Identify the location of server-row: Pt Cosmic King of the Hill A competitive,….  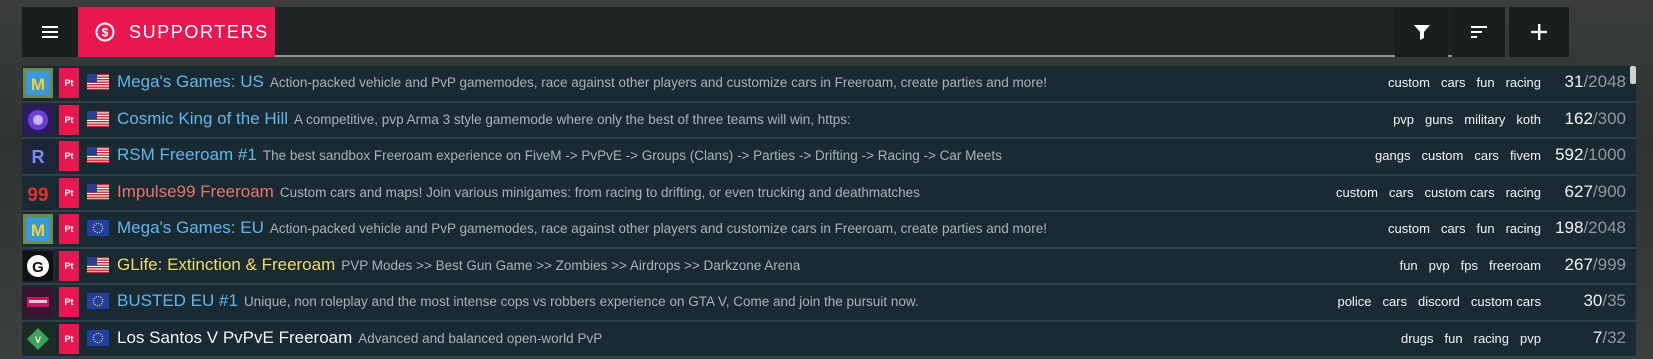
(829, 120).